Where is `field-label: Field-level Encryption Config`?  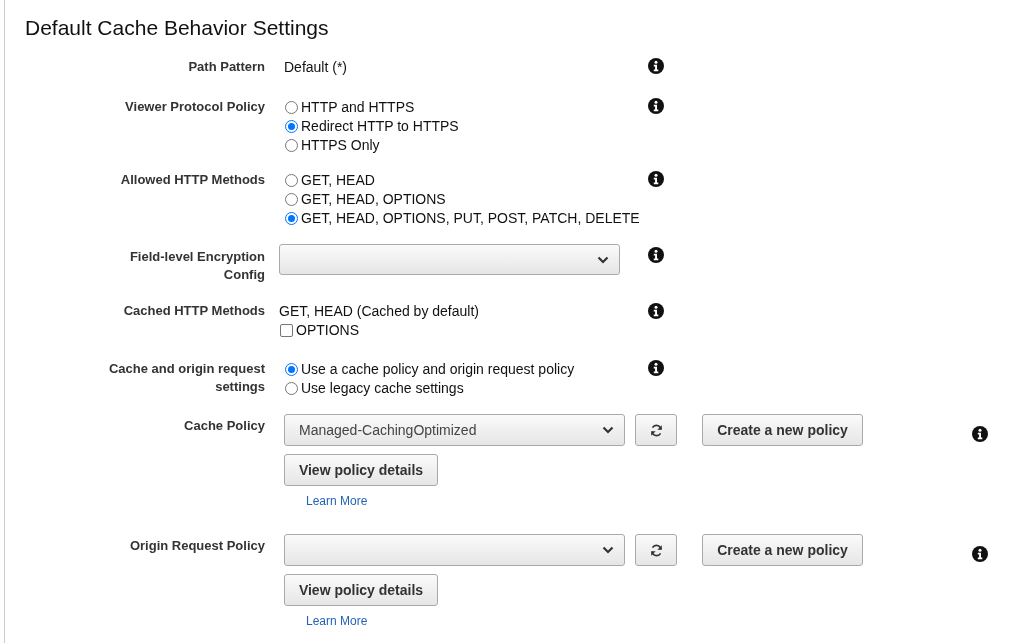
field-label: Field-level Encryption Config is located at coordinates (196, 266).